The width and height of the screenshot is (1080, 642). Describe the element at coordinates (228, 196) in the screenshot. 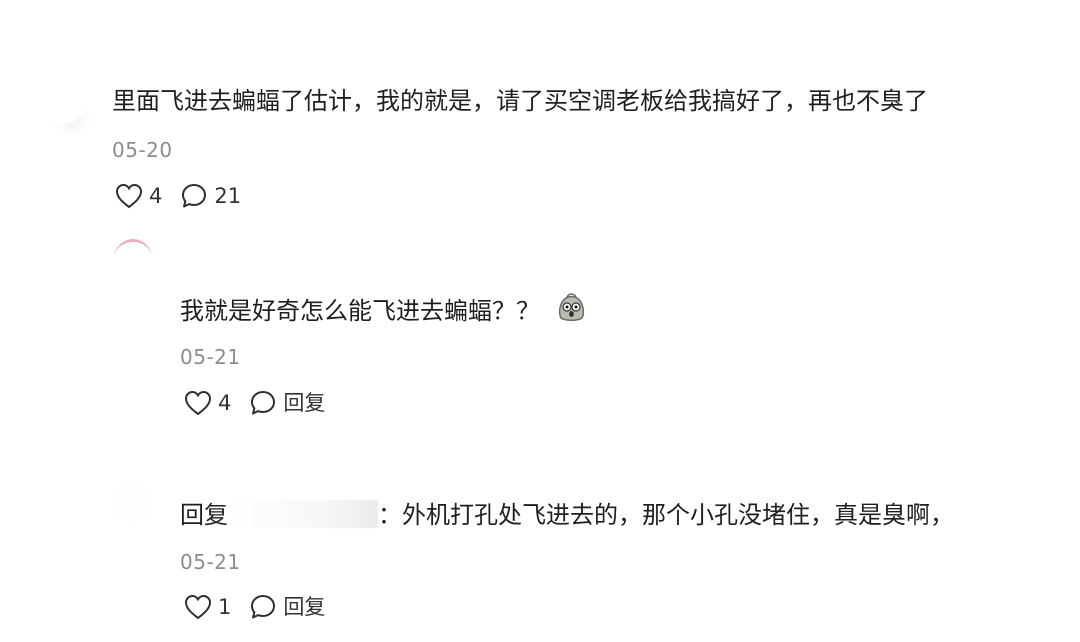

I see `reply-count: 21` at that location.